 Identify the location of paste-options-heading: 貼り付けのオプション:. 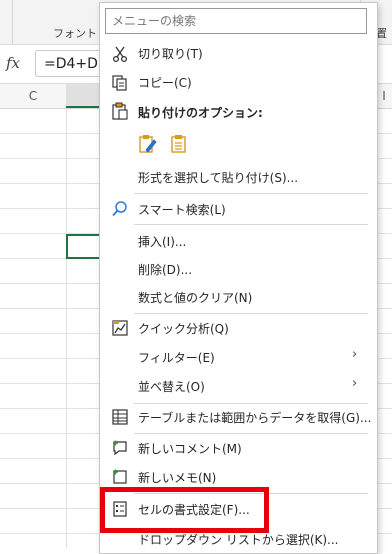
(200, 113).